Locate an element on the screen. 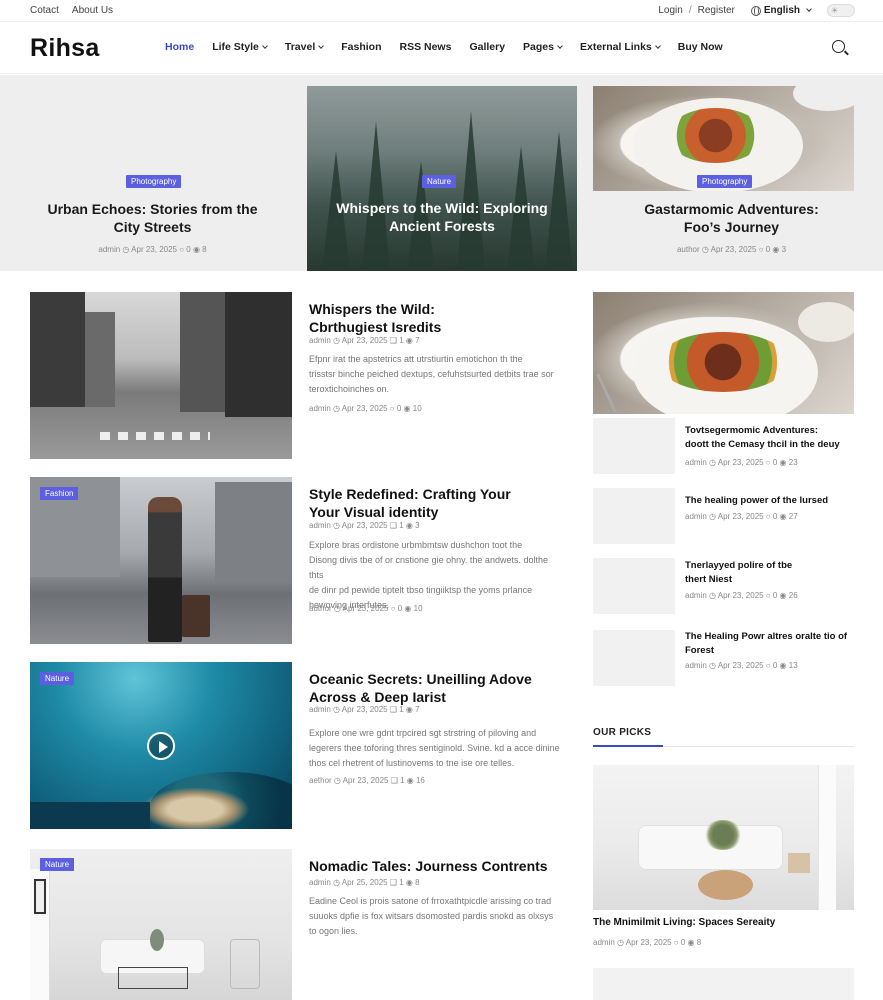  pick-title: The Mnimilmit Living: Spaces Sereaity is located at coordinates (684, 922).